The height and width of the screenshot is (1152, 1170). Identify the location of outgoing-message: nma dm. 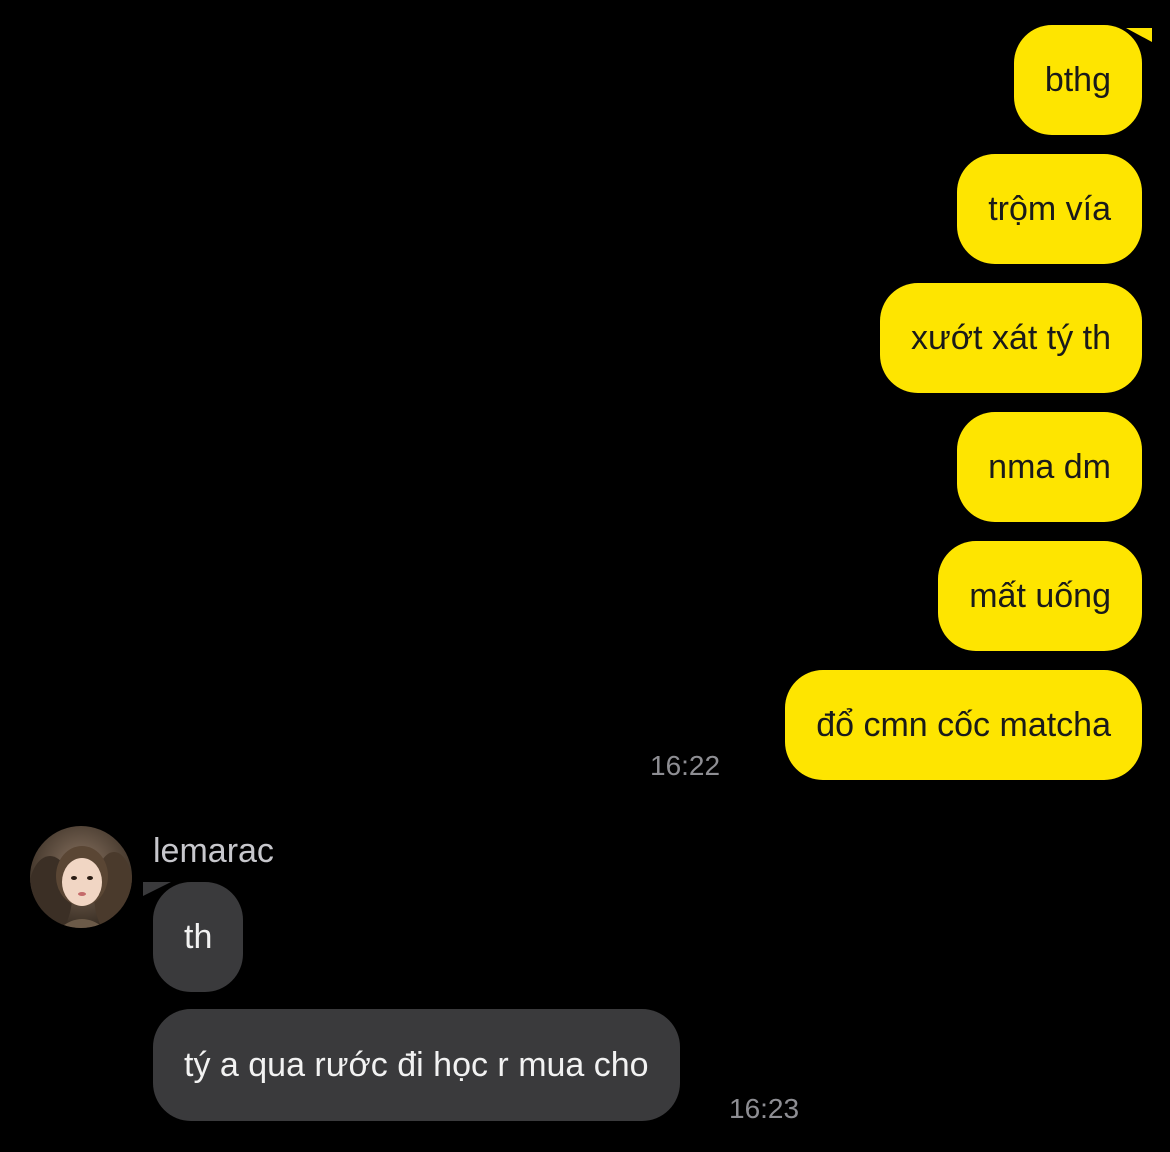
(1049, 467).